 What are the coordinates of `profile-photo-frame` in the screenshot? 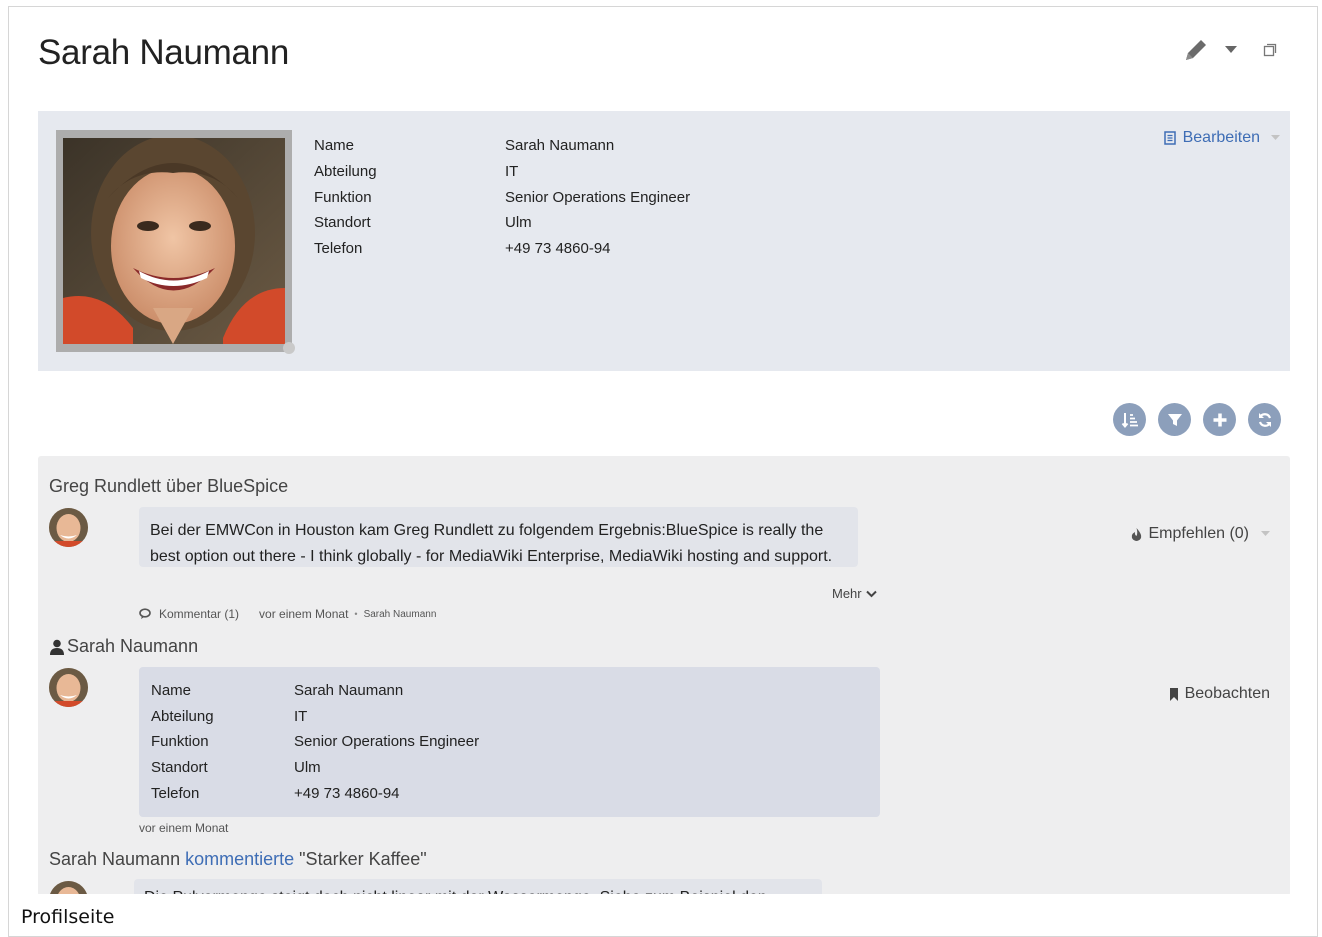 It's located at (175, 242).